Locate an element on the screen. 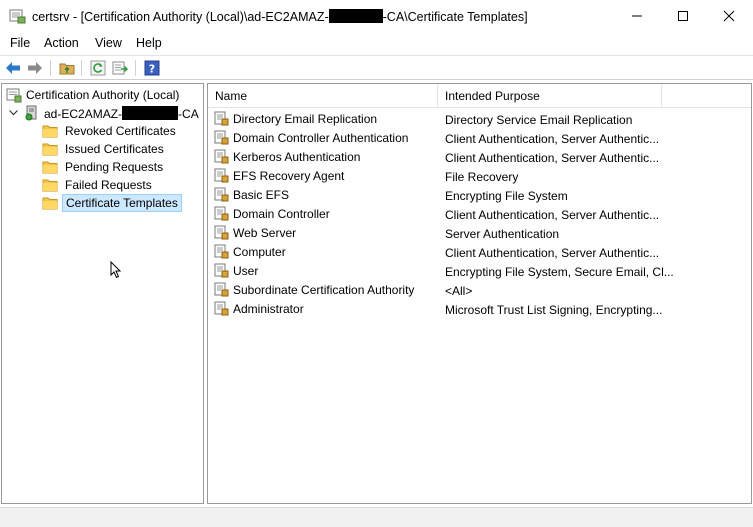  intended-purpose-cell: <All> is located at coordinates (459, 291).